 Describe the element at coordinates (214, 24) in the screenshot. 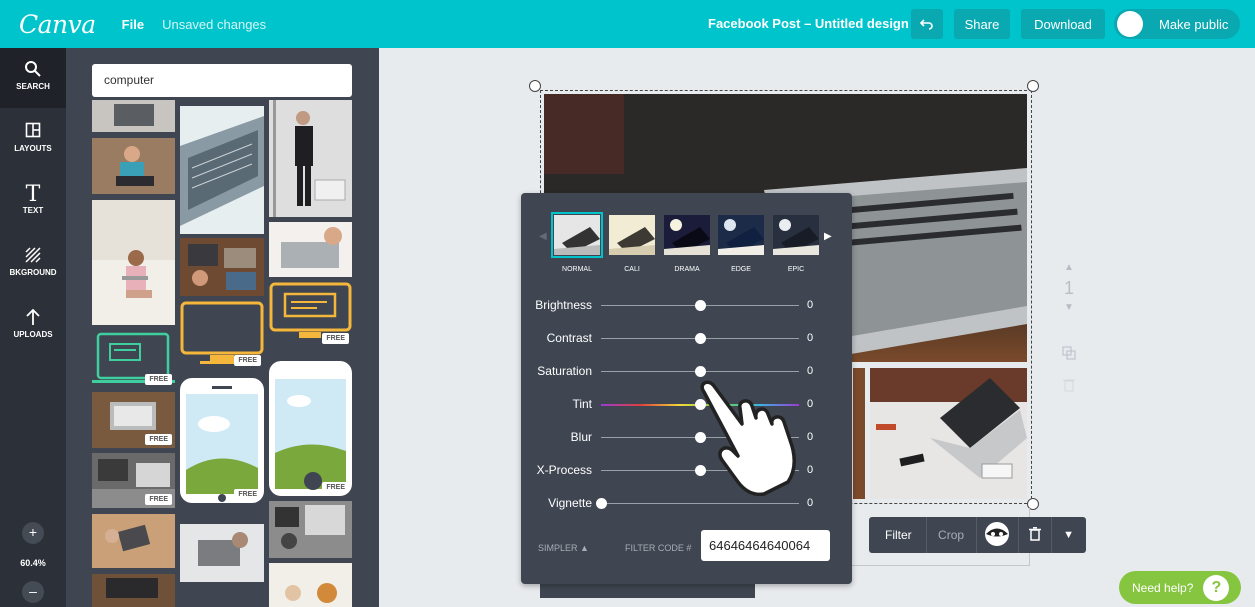

I see `save-status: Unsaved changes` at that location.